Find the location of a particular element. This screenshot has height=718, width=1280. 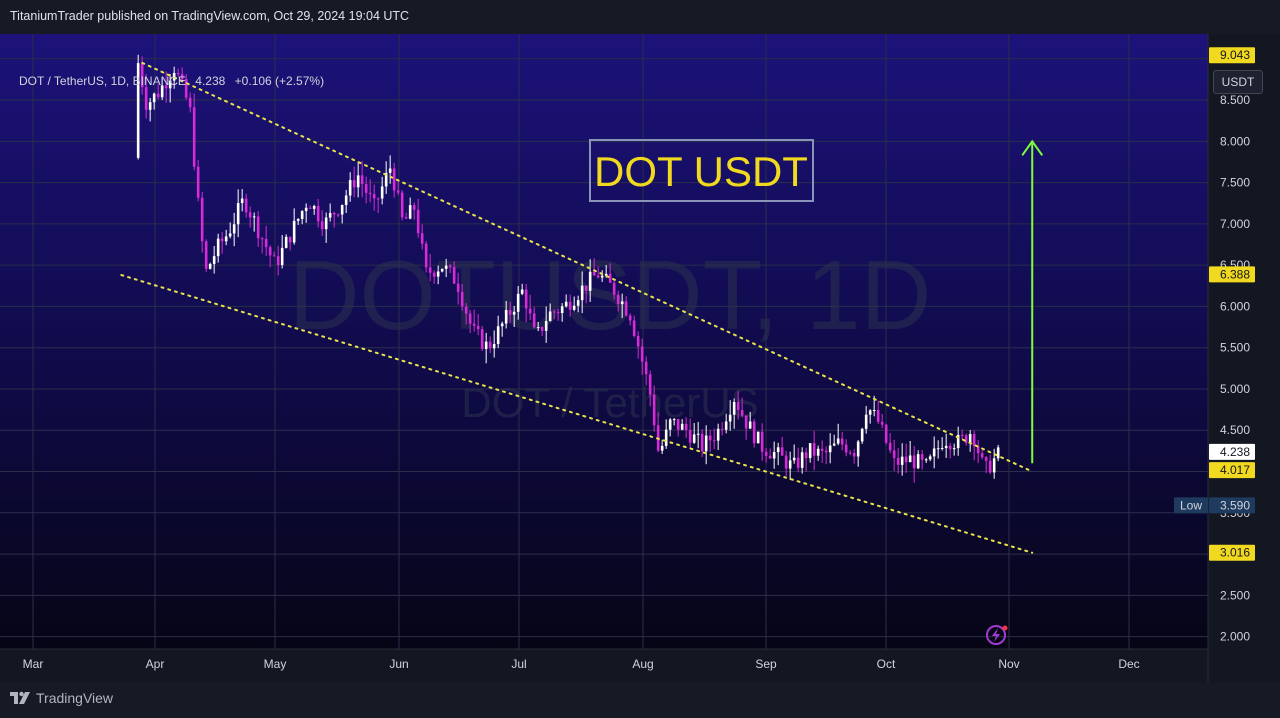

price-label-text: 4.238 is located at coordinates (1235, 452).